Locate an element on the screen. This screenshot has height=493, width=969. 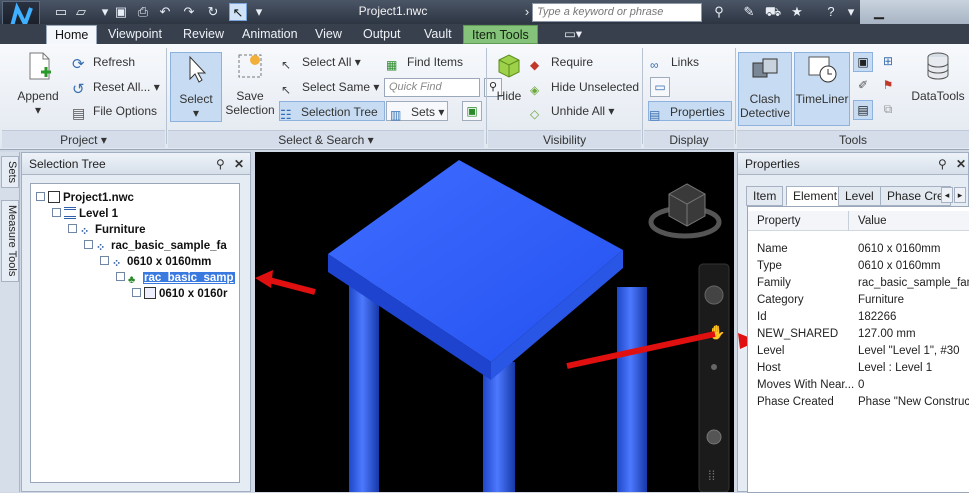
quick-properties-icon: ▭ is located at coordinates (660, 87).